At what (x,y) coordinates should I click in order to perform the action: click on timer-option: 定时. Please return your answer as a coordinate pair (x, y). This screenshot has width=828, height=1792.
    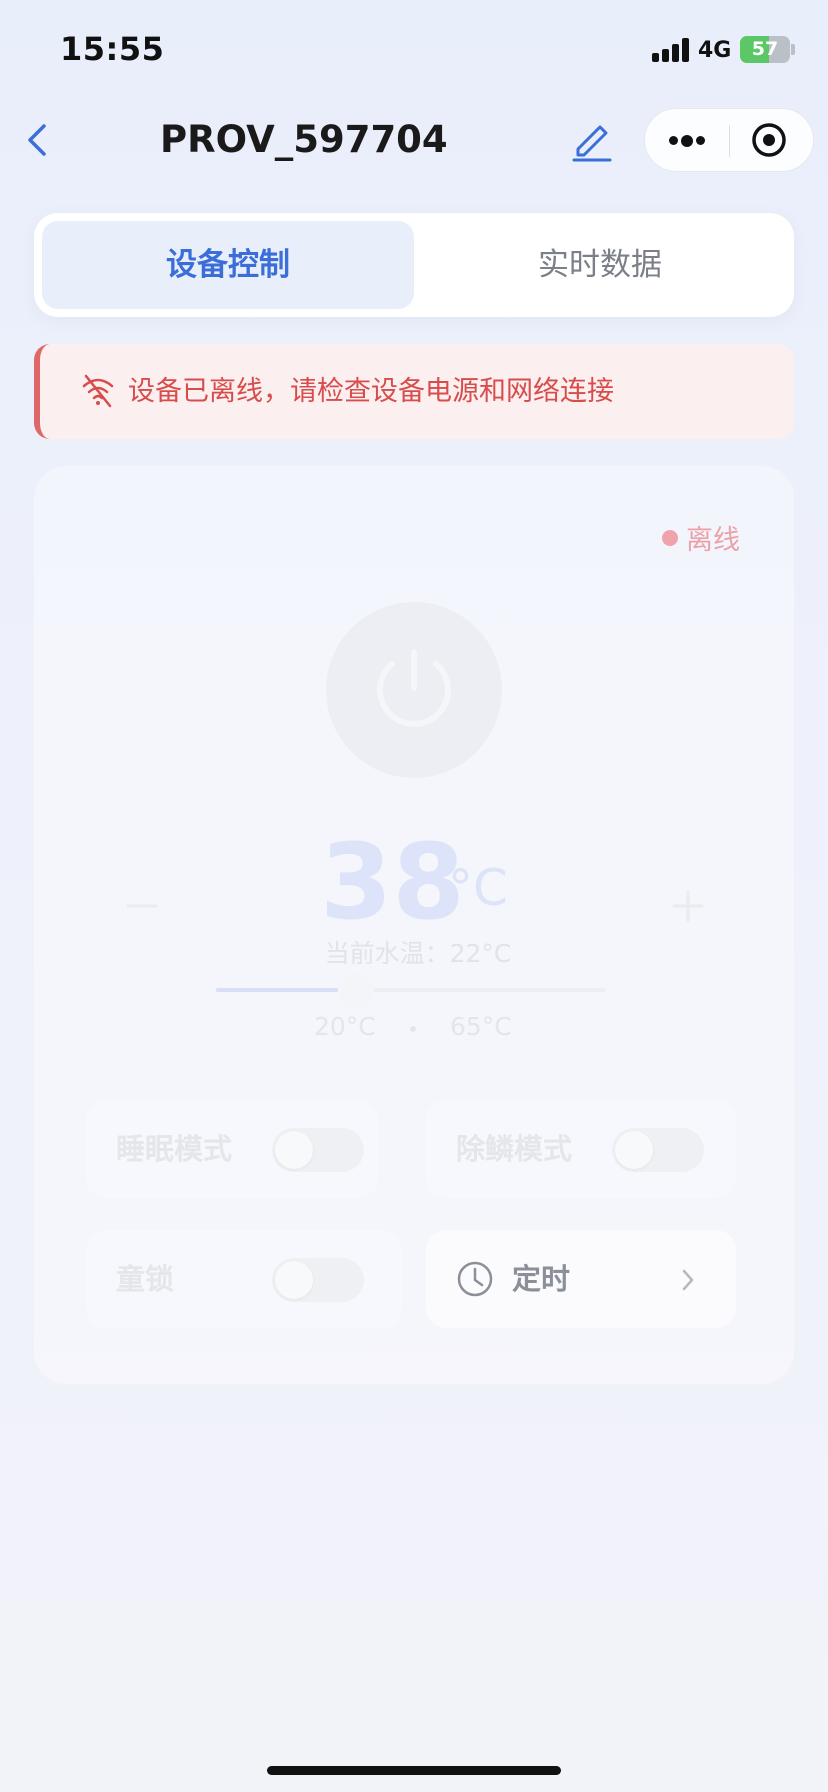
    Looking at the image, I should click on (581, 1279).